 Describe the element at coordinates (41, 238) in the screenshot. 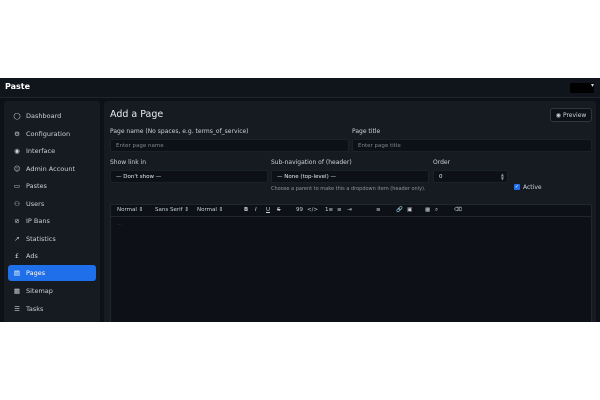

I see `sidebar-item-label: Statistics` at that location.